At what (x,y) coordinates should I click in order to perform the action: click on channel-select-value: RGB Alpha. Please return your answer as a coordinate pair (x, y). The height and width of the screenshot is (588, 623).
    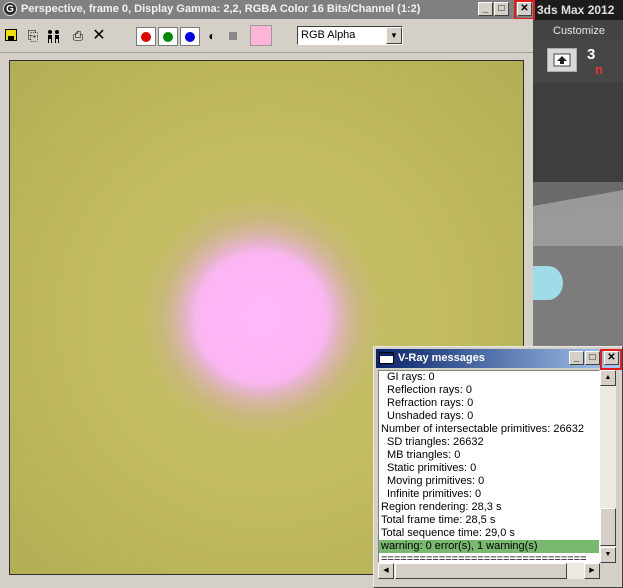
    Looking at the image, I should click on (328, 35).